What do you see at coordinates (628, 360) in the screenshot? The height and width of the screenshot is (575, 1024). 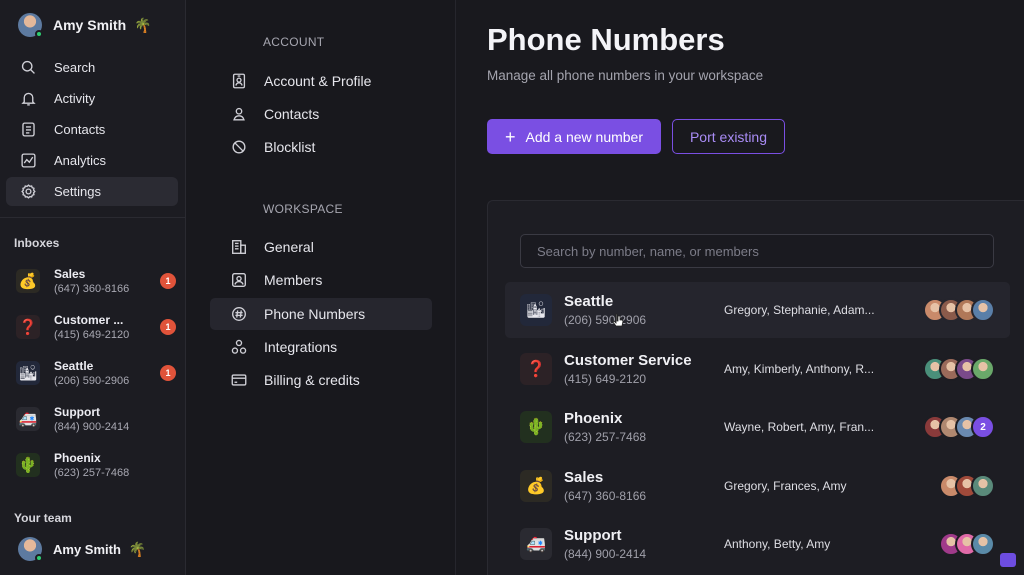 I see `number-name: Customer Service` at bounding box center [628, 360].